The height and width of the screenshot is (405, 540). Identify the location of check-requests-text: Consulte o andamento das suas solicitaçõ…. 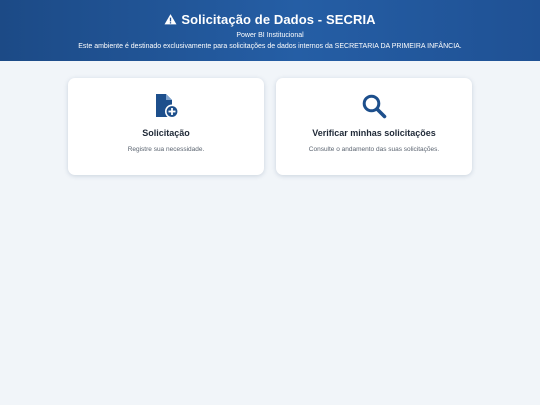
(374, 149).